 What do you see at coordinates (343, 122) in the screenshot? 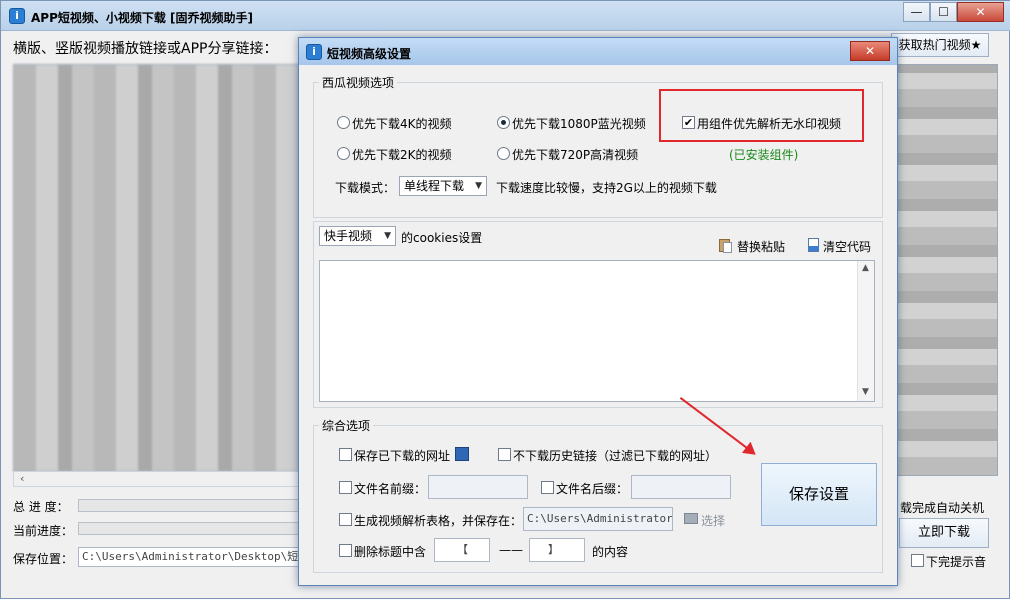
I see `radio-4k` at bounding box center [343, 122].